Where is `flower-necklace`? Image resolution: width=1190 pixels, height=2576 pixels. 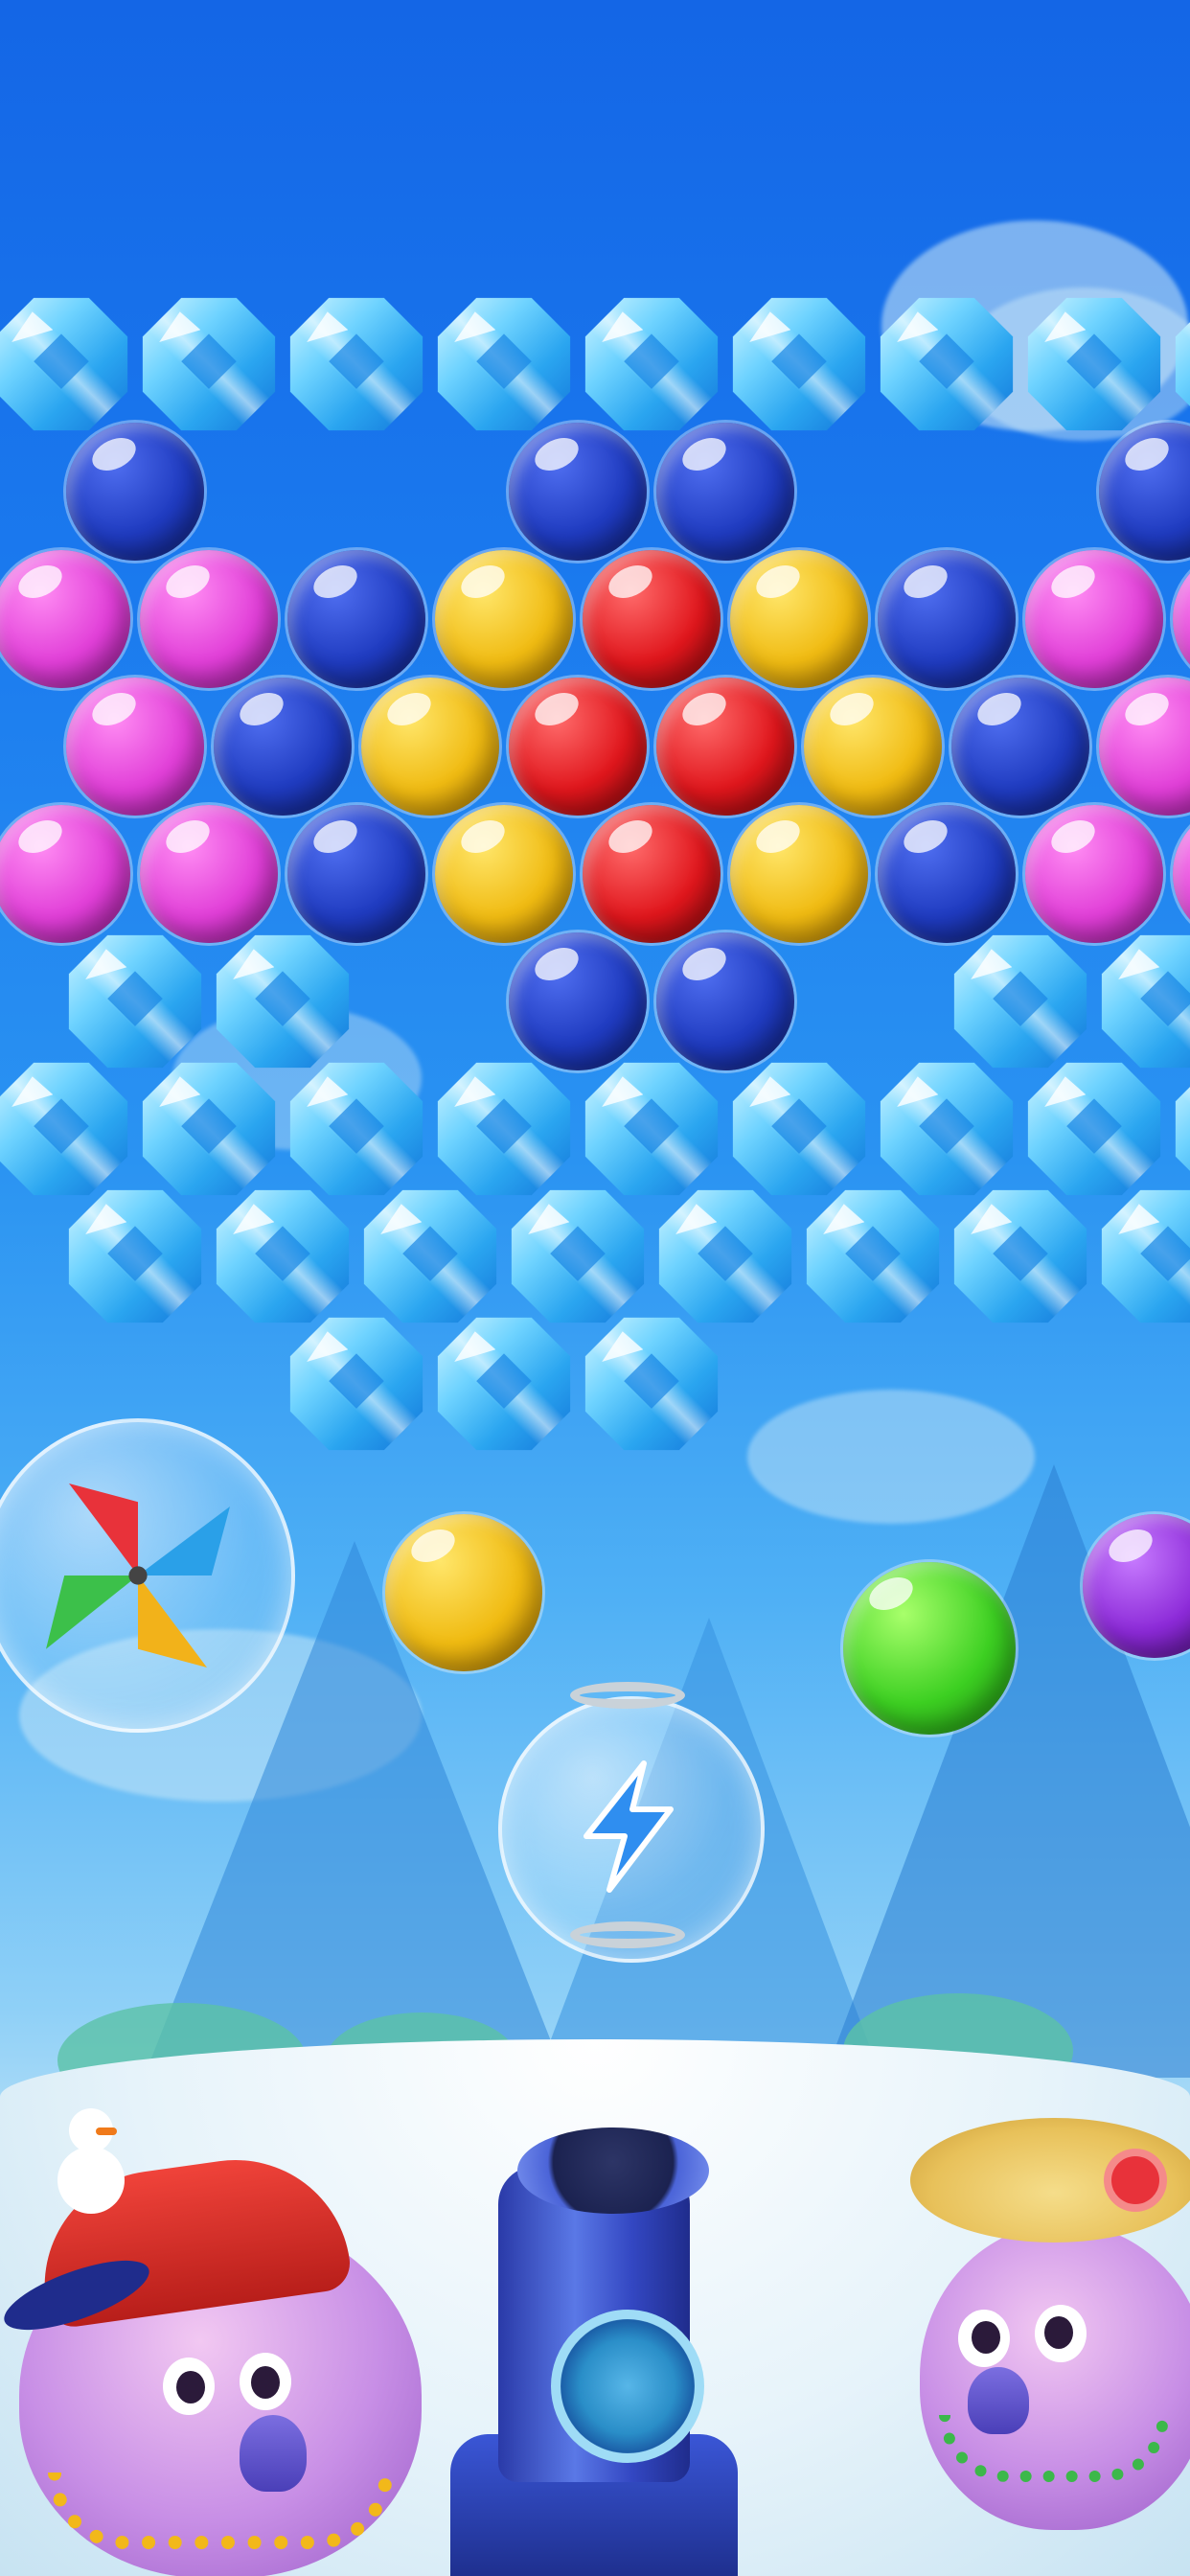
flower-necklace is located at coordinates (1054, 2448).